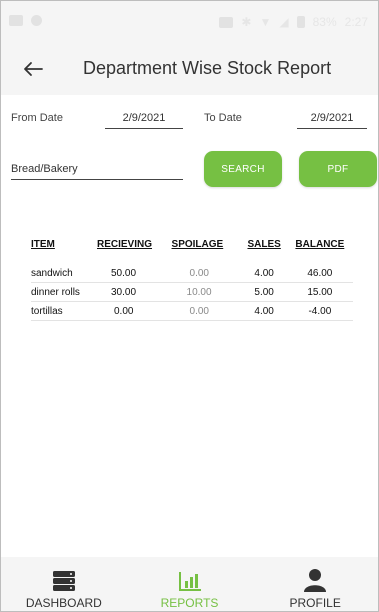  What do you see at coordinates (97, 171) in the screenshot?
I see `department-field: Bread/Bakery` at bounding box center [97, 171].